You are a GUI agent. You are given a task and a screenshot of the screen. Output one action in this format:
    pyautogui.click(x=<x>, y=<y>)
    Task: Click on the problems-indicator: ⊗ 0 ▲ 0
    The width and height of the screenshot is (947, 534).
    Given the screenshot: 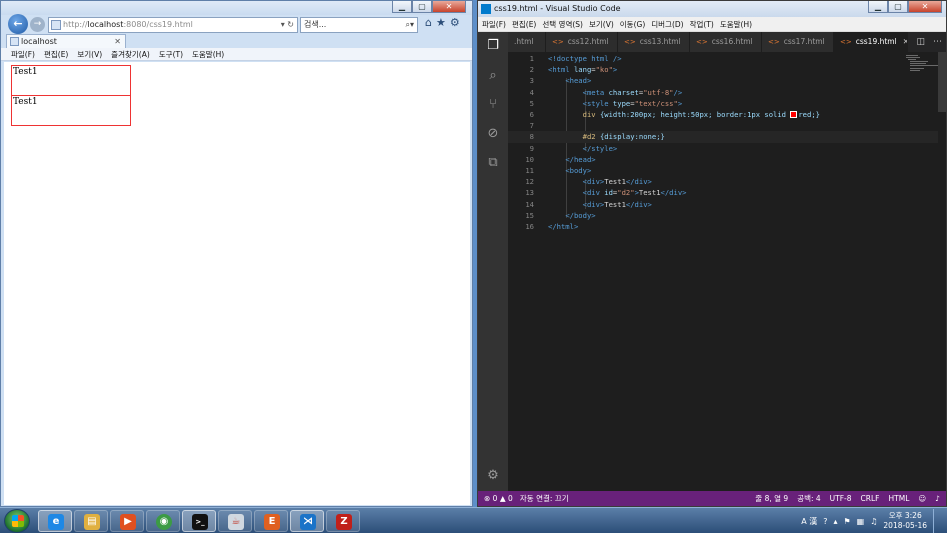 What is the action you would take?
    pyautogui.click(x=498, y=498)
    